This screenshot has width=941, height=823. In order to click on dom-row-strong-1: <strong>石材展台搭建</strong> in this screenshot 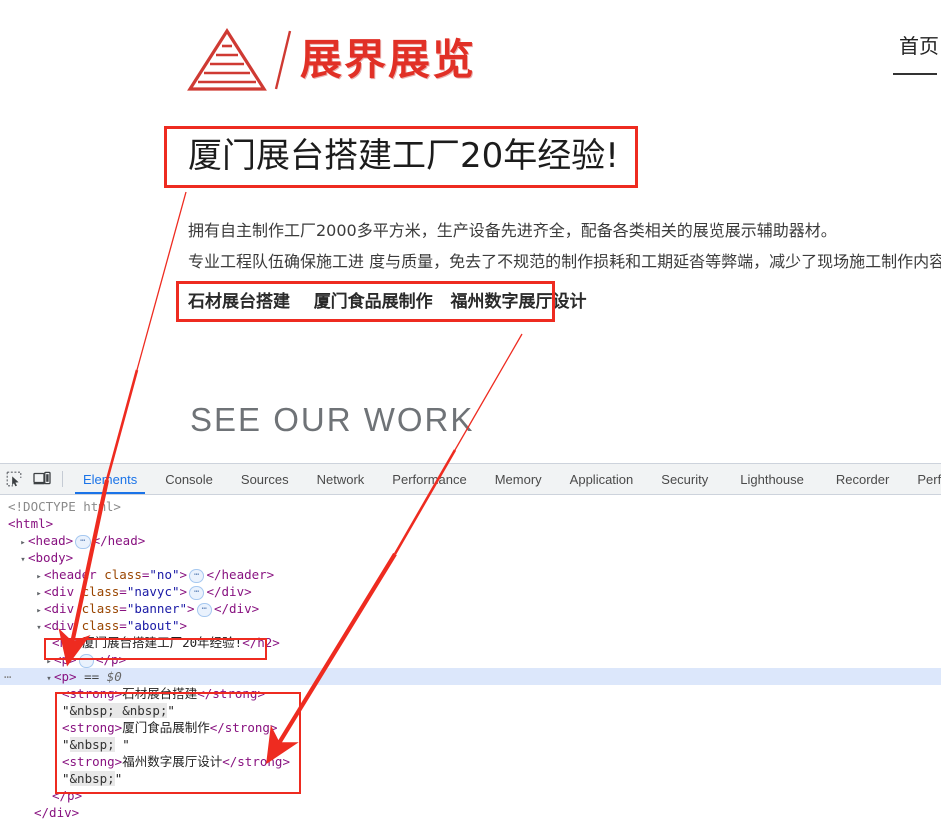, I will do `click(470, 693)`.